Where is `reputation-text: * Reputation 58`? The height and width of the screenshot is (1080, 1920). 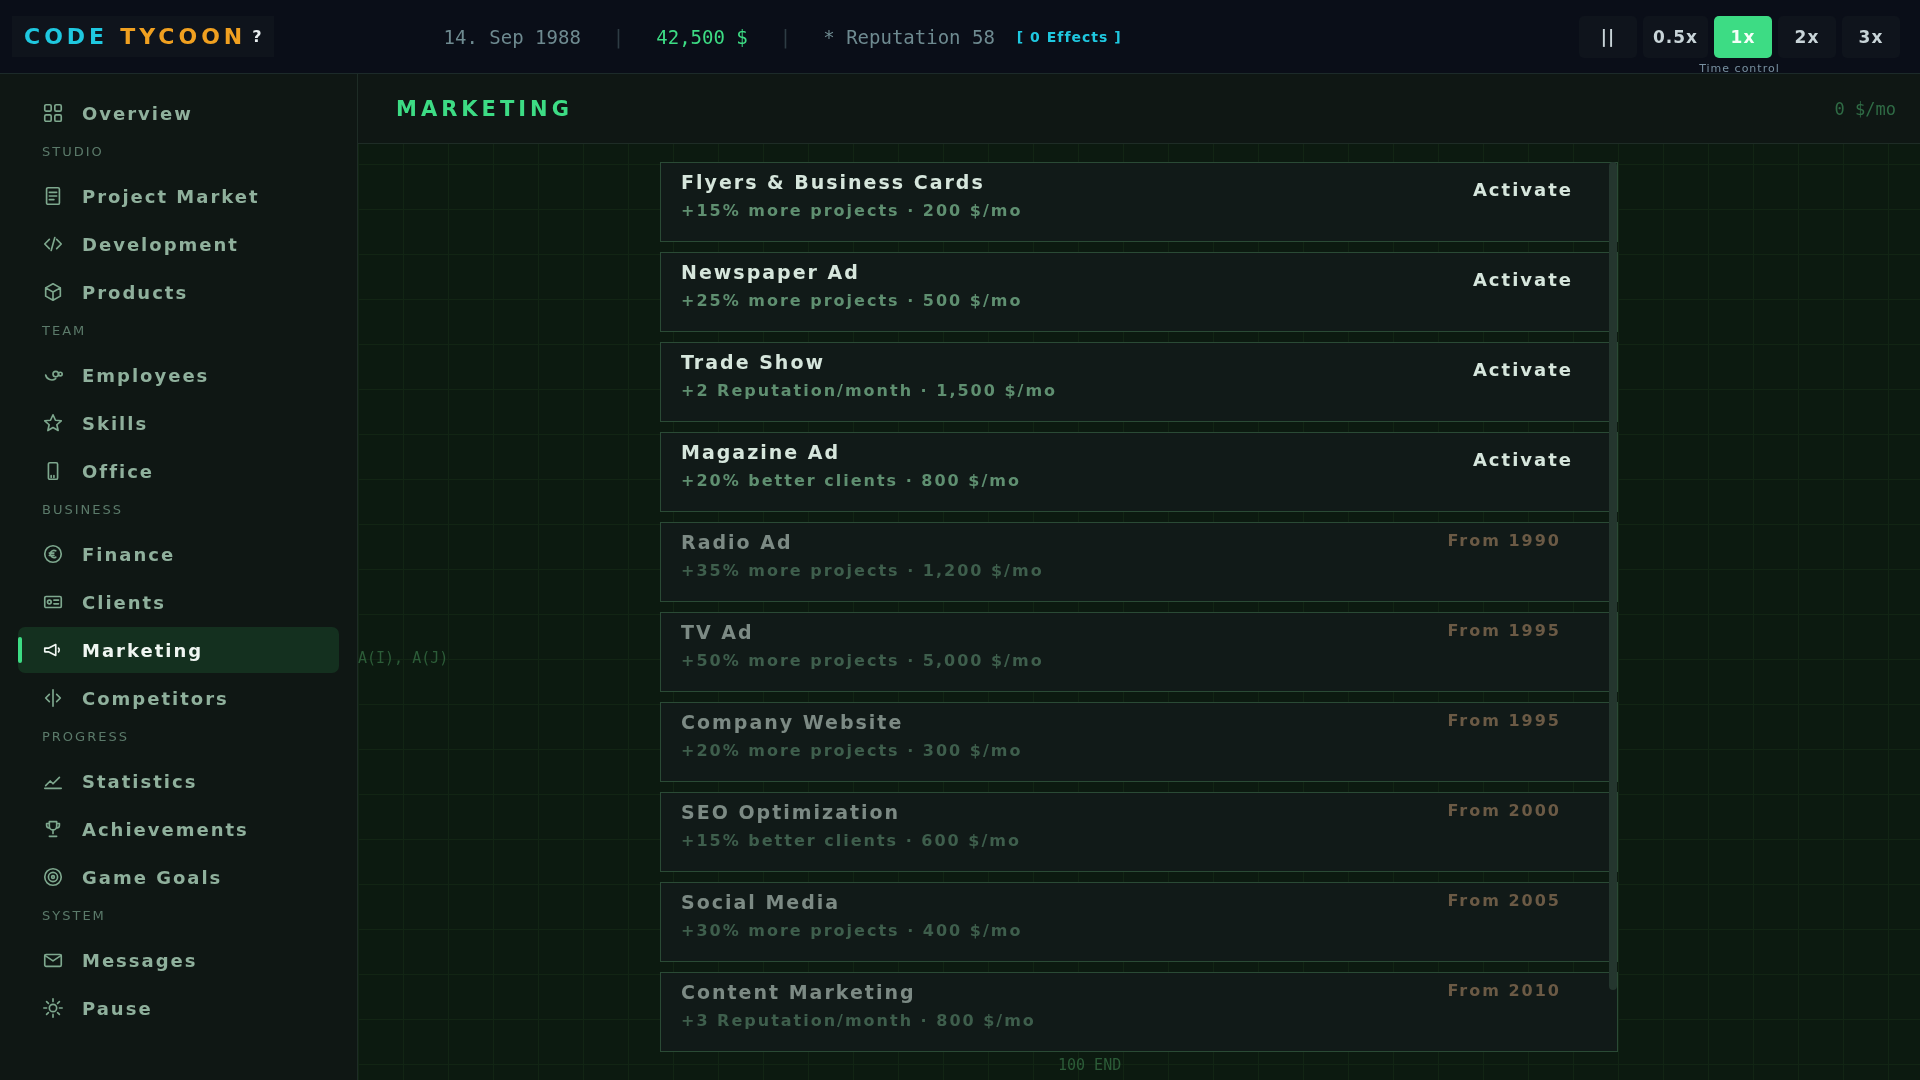 reputation-text: * Reputation 58 is located at coordinates (909, 36).